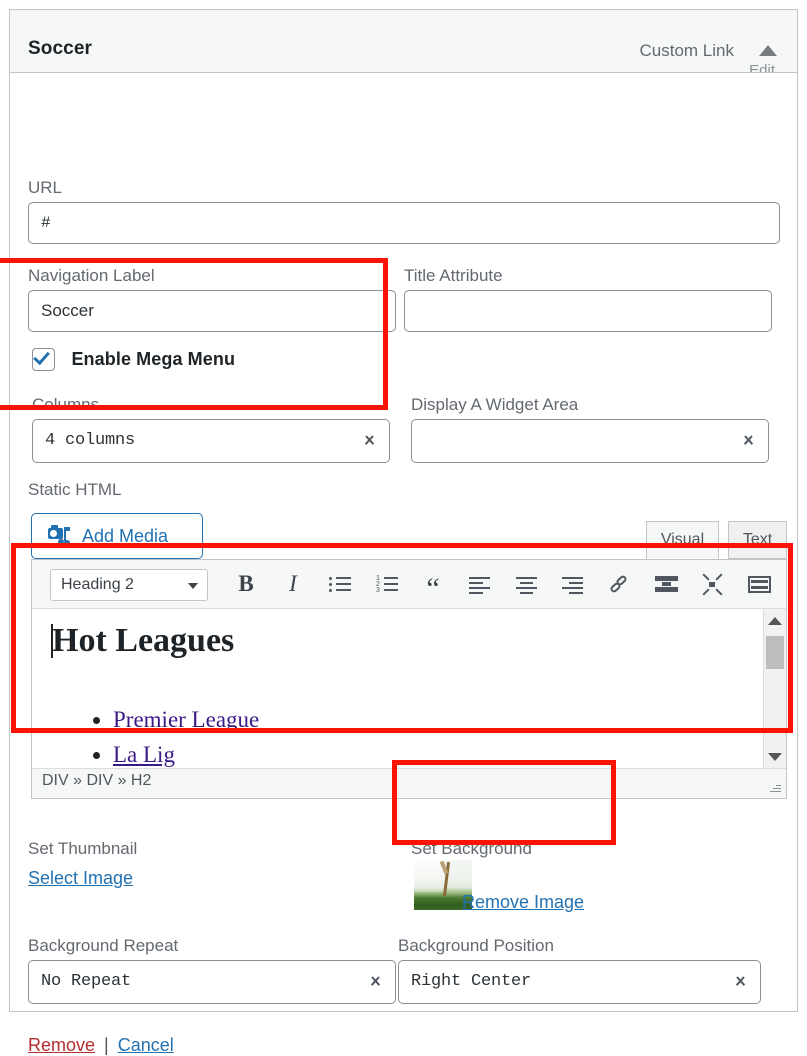  What do you see at coordinates (90, 440) in the screenshot?
I see `columns-selected-value: 4 columns` at bounding box center [90, 440].